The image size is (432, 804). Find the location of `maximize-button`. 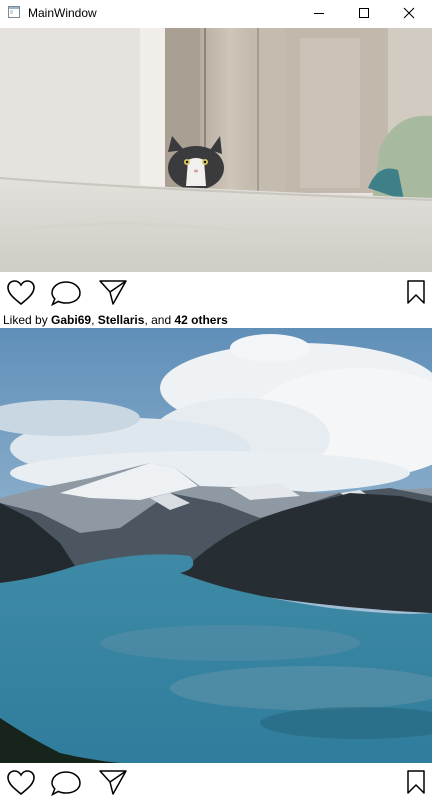

maximize-button is located at coordinates (364, 13).